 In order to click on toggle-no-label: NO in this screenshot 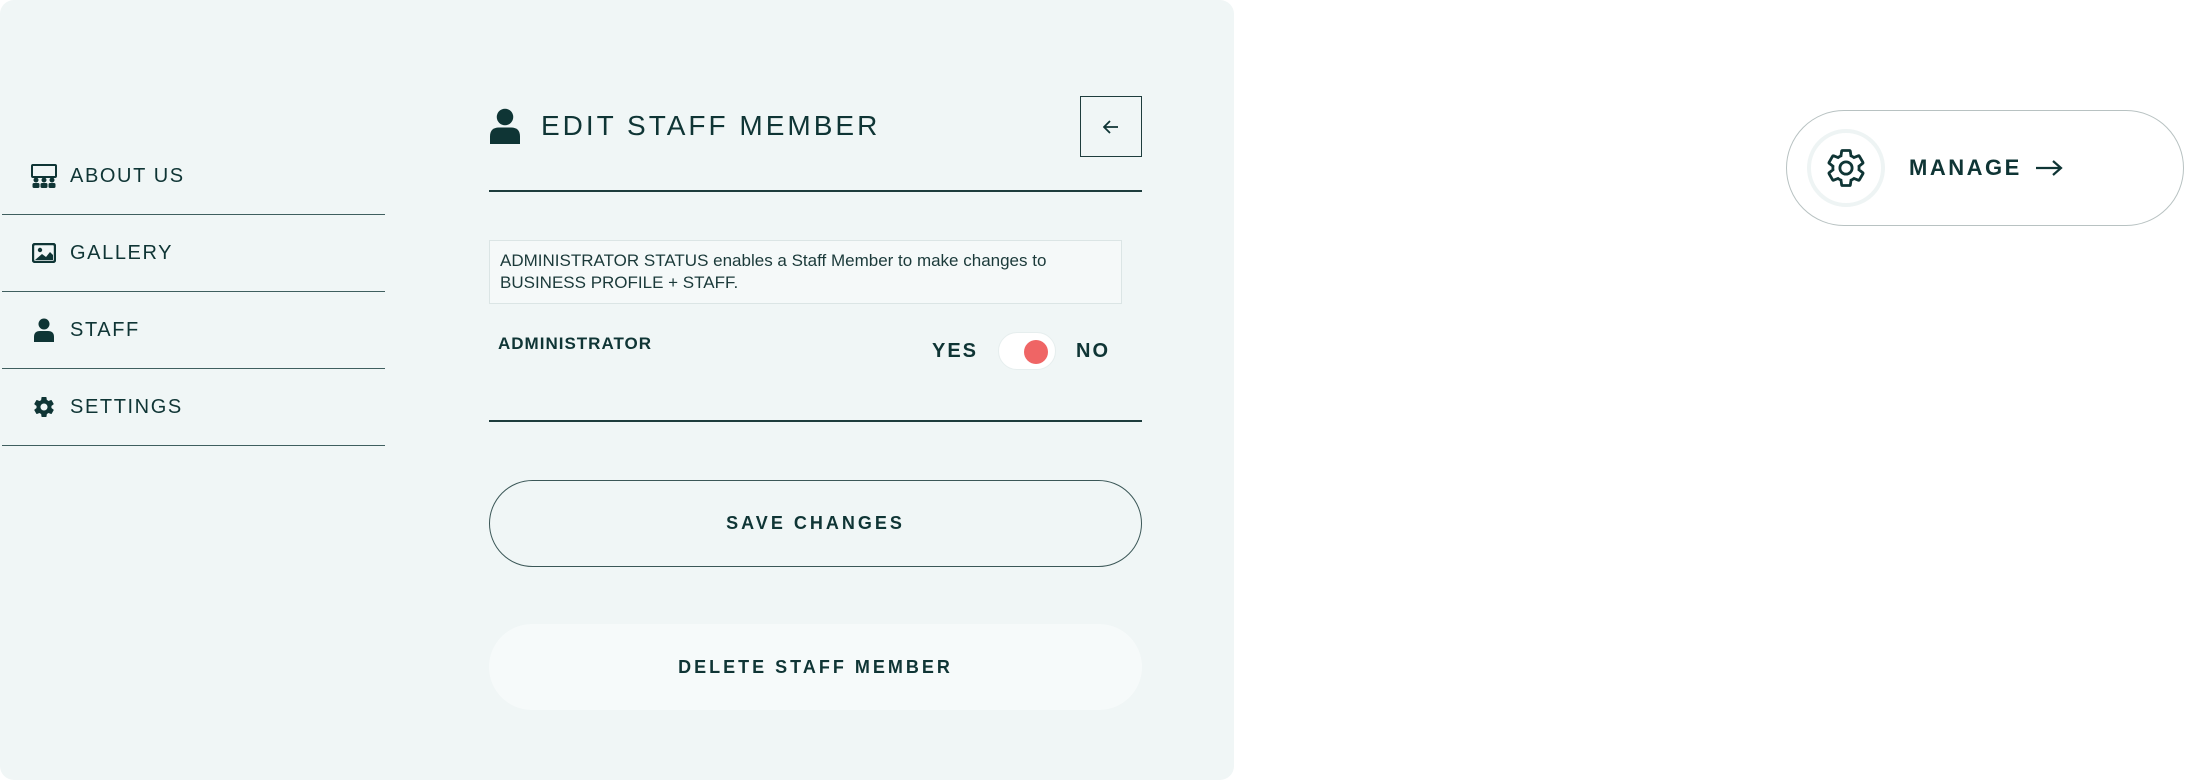, I will do `click(1093, 350)`.